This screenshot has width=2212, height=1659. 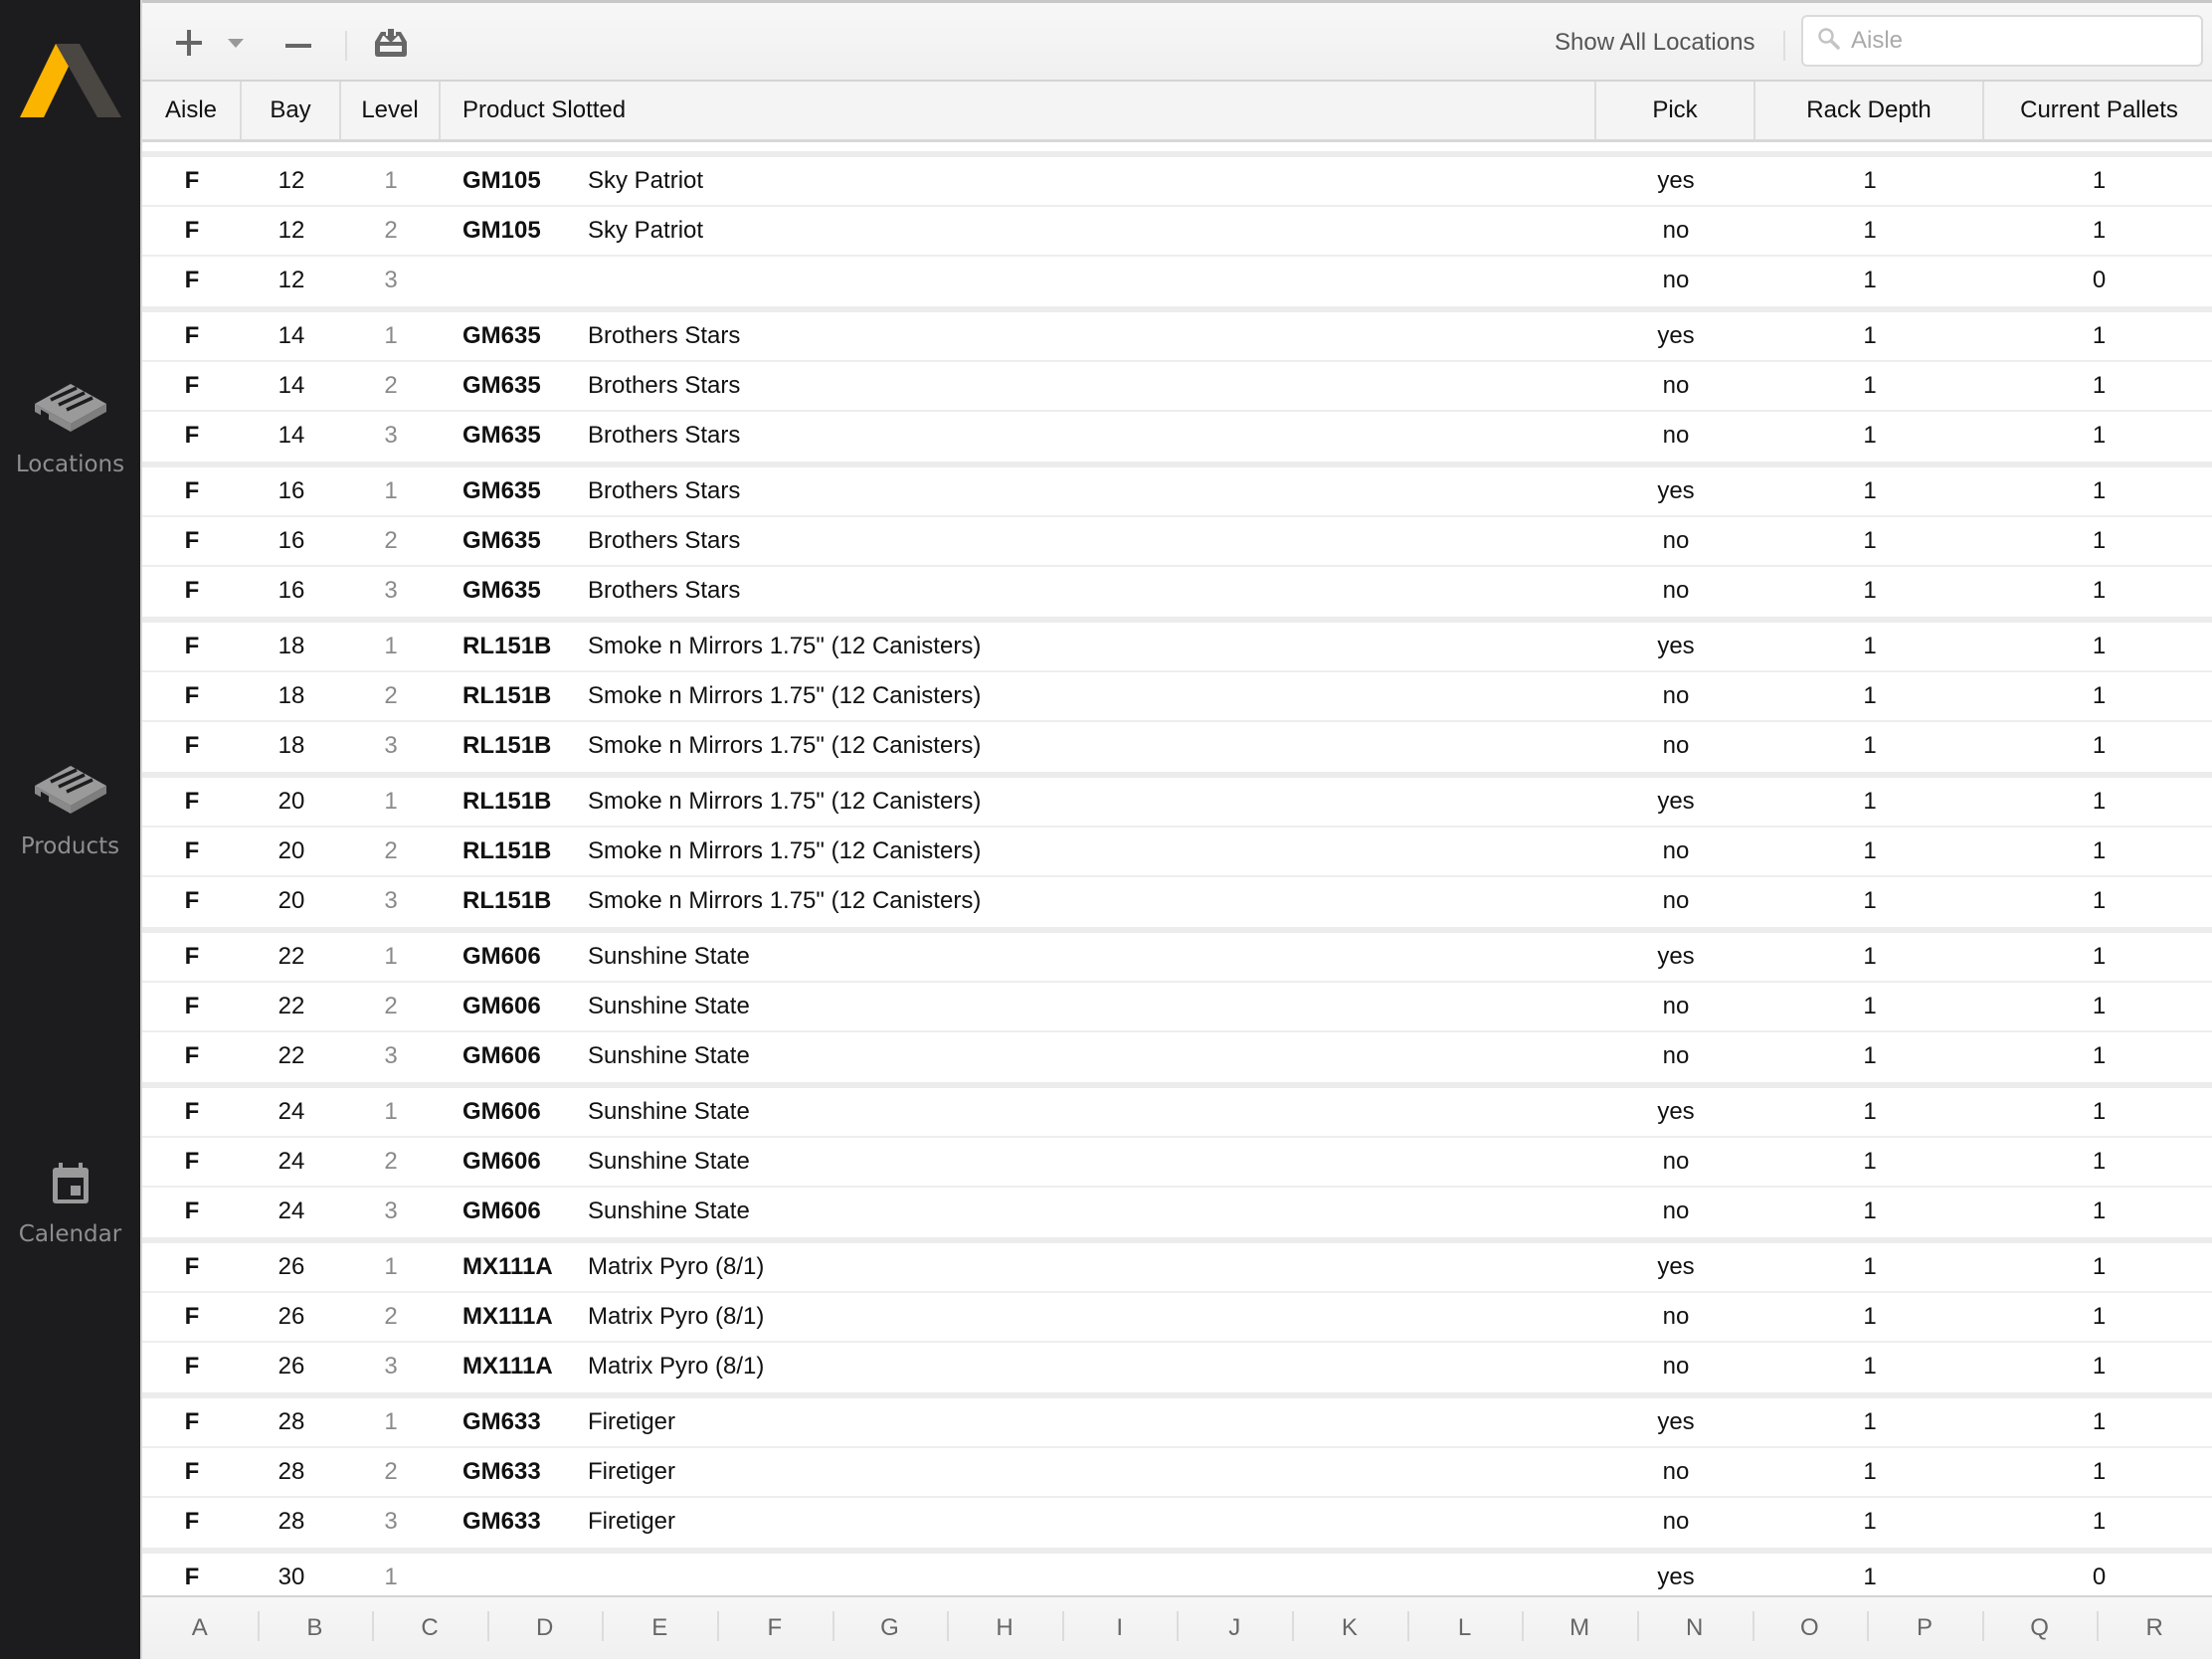 What do you see at coordinates (1676, 646) in the screenshot?
I see `cell-pick: yes` at bounding box center [1676, 646].